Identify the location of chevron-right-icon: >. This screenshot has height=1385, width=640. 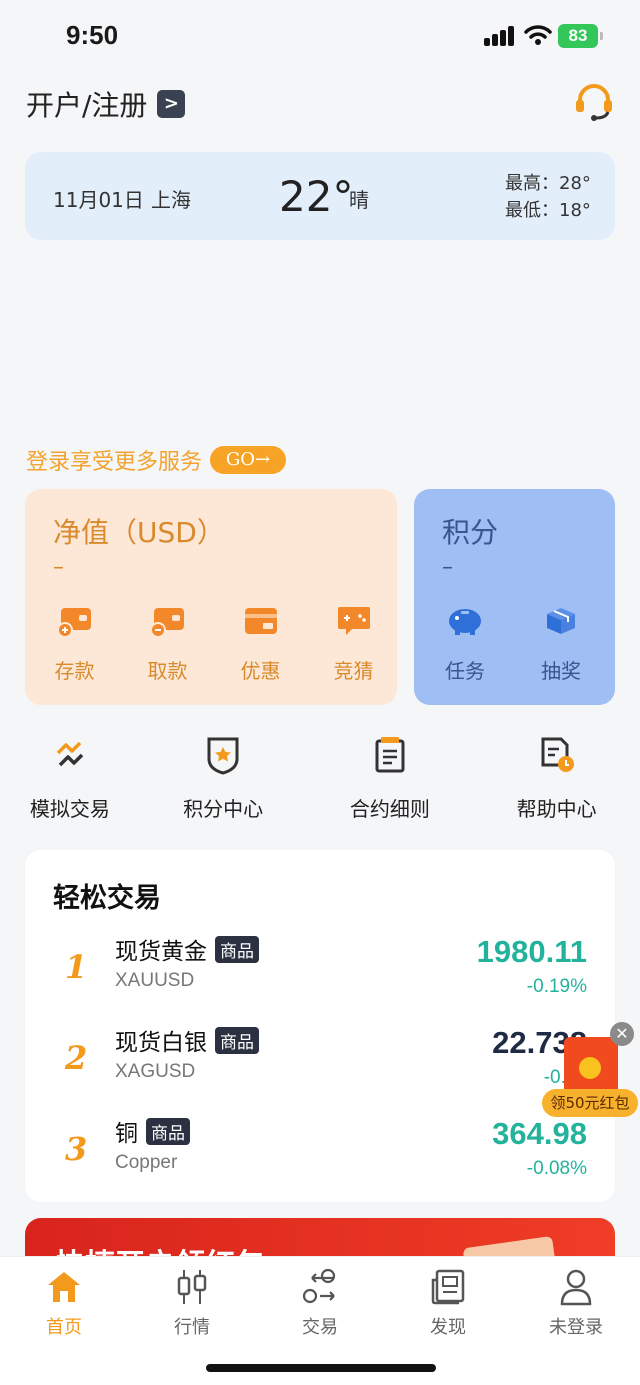
(171, 104).